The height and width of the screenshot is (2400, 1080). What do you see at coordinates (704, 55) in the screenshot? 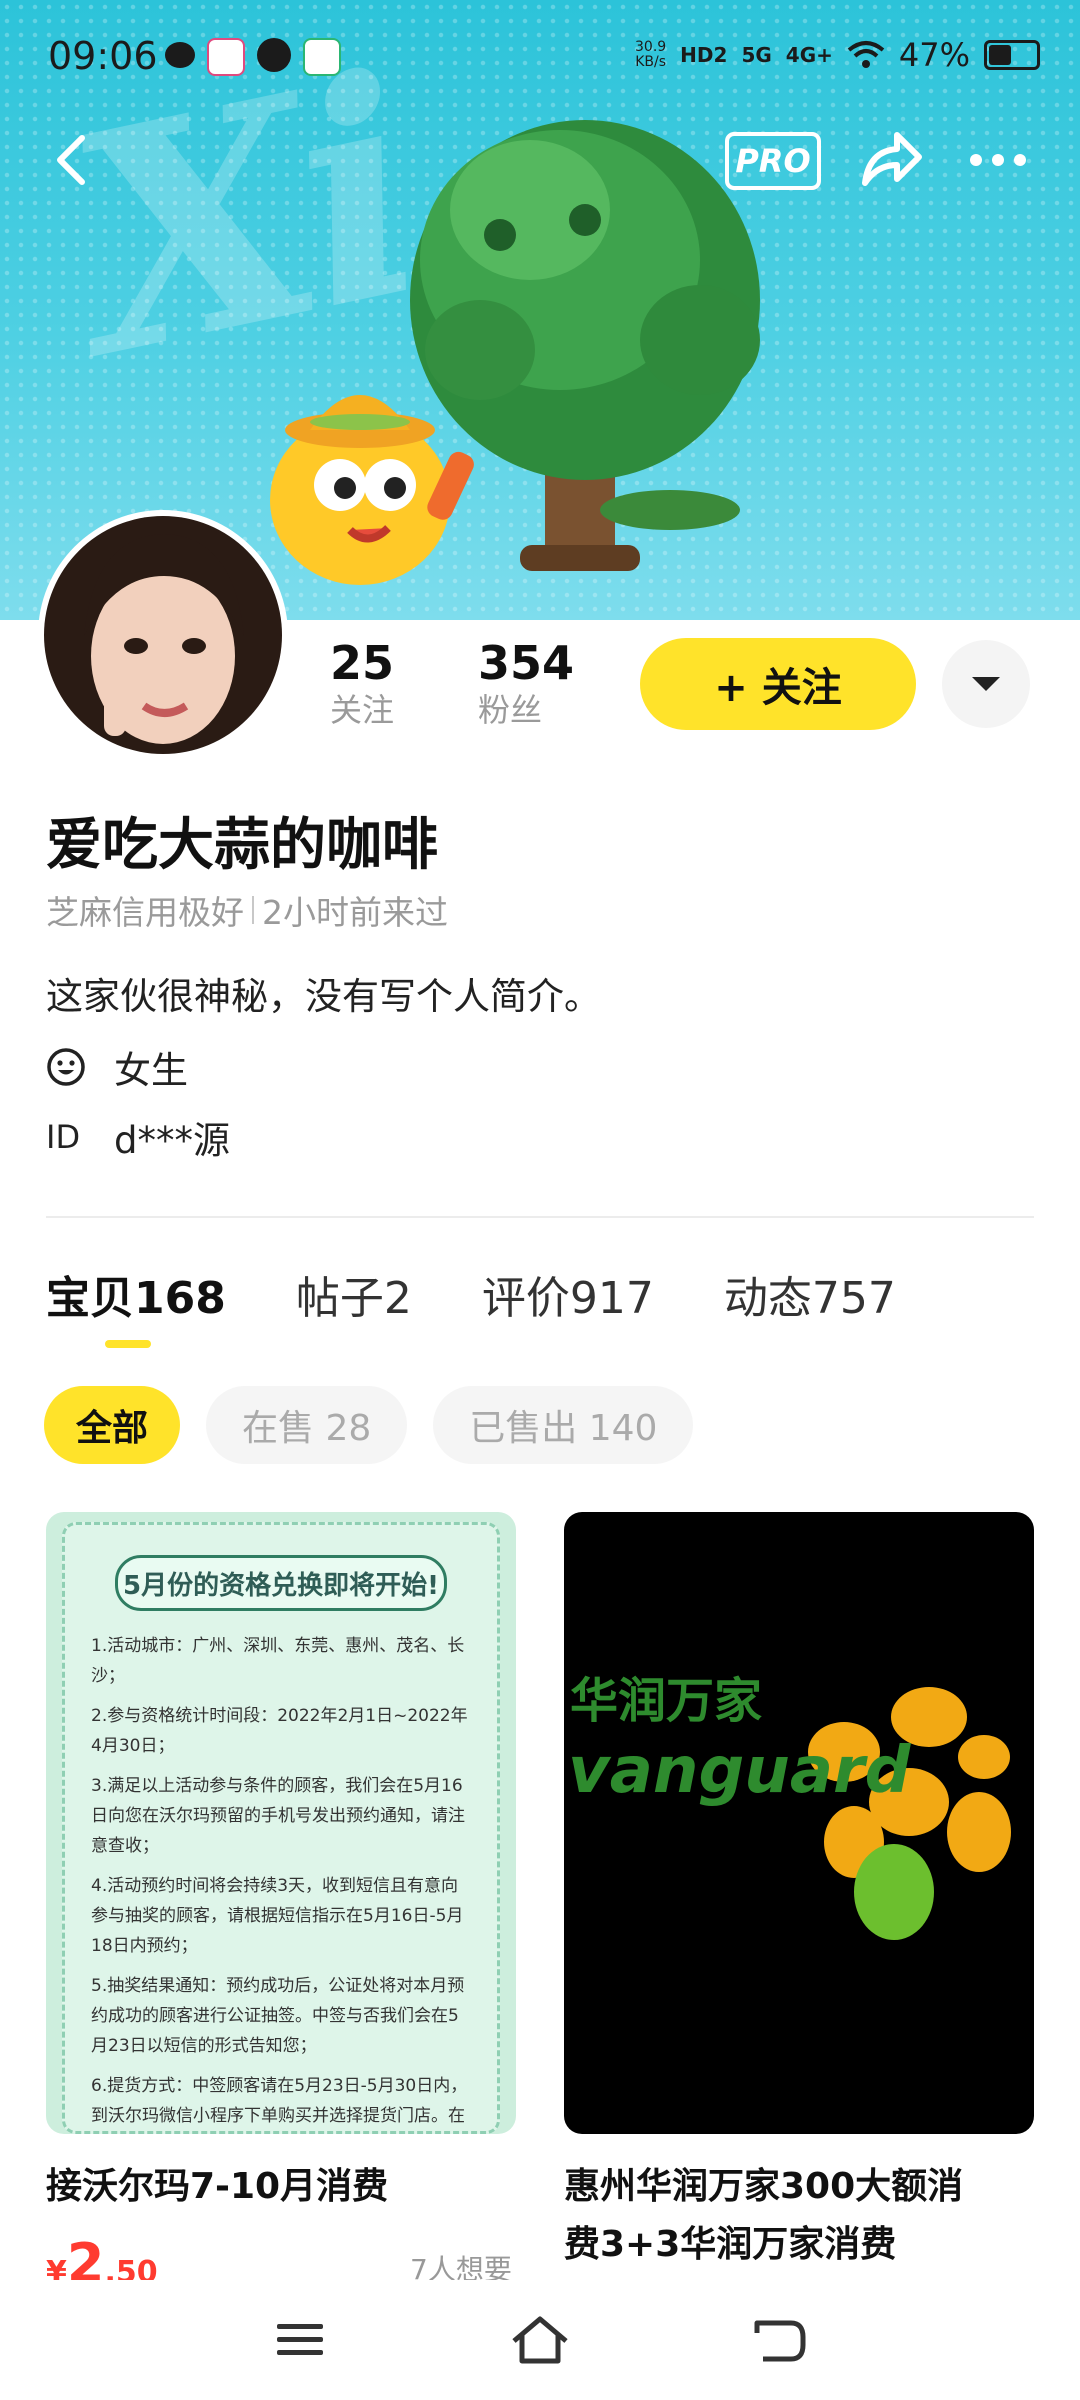
I see `hd-icon: HD2` at bounding box center [704, 55].